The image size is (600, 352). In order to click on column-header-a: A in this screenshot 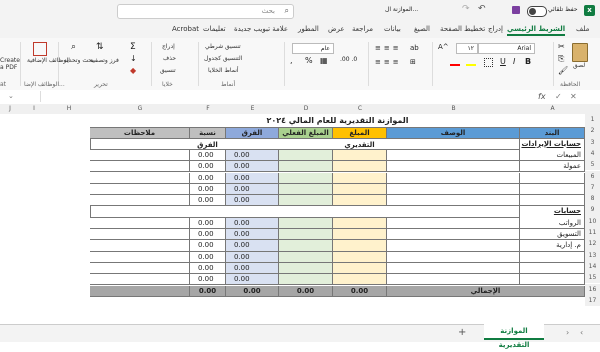, I will do `click(552, 108)`.